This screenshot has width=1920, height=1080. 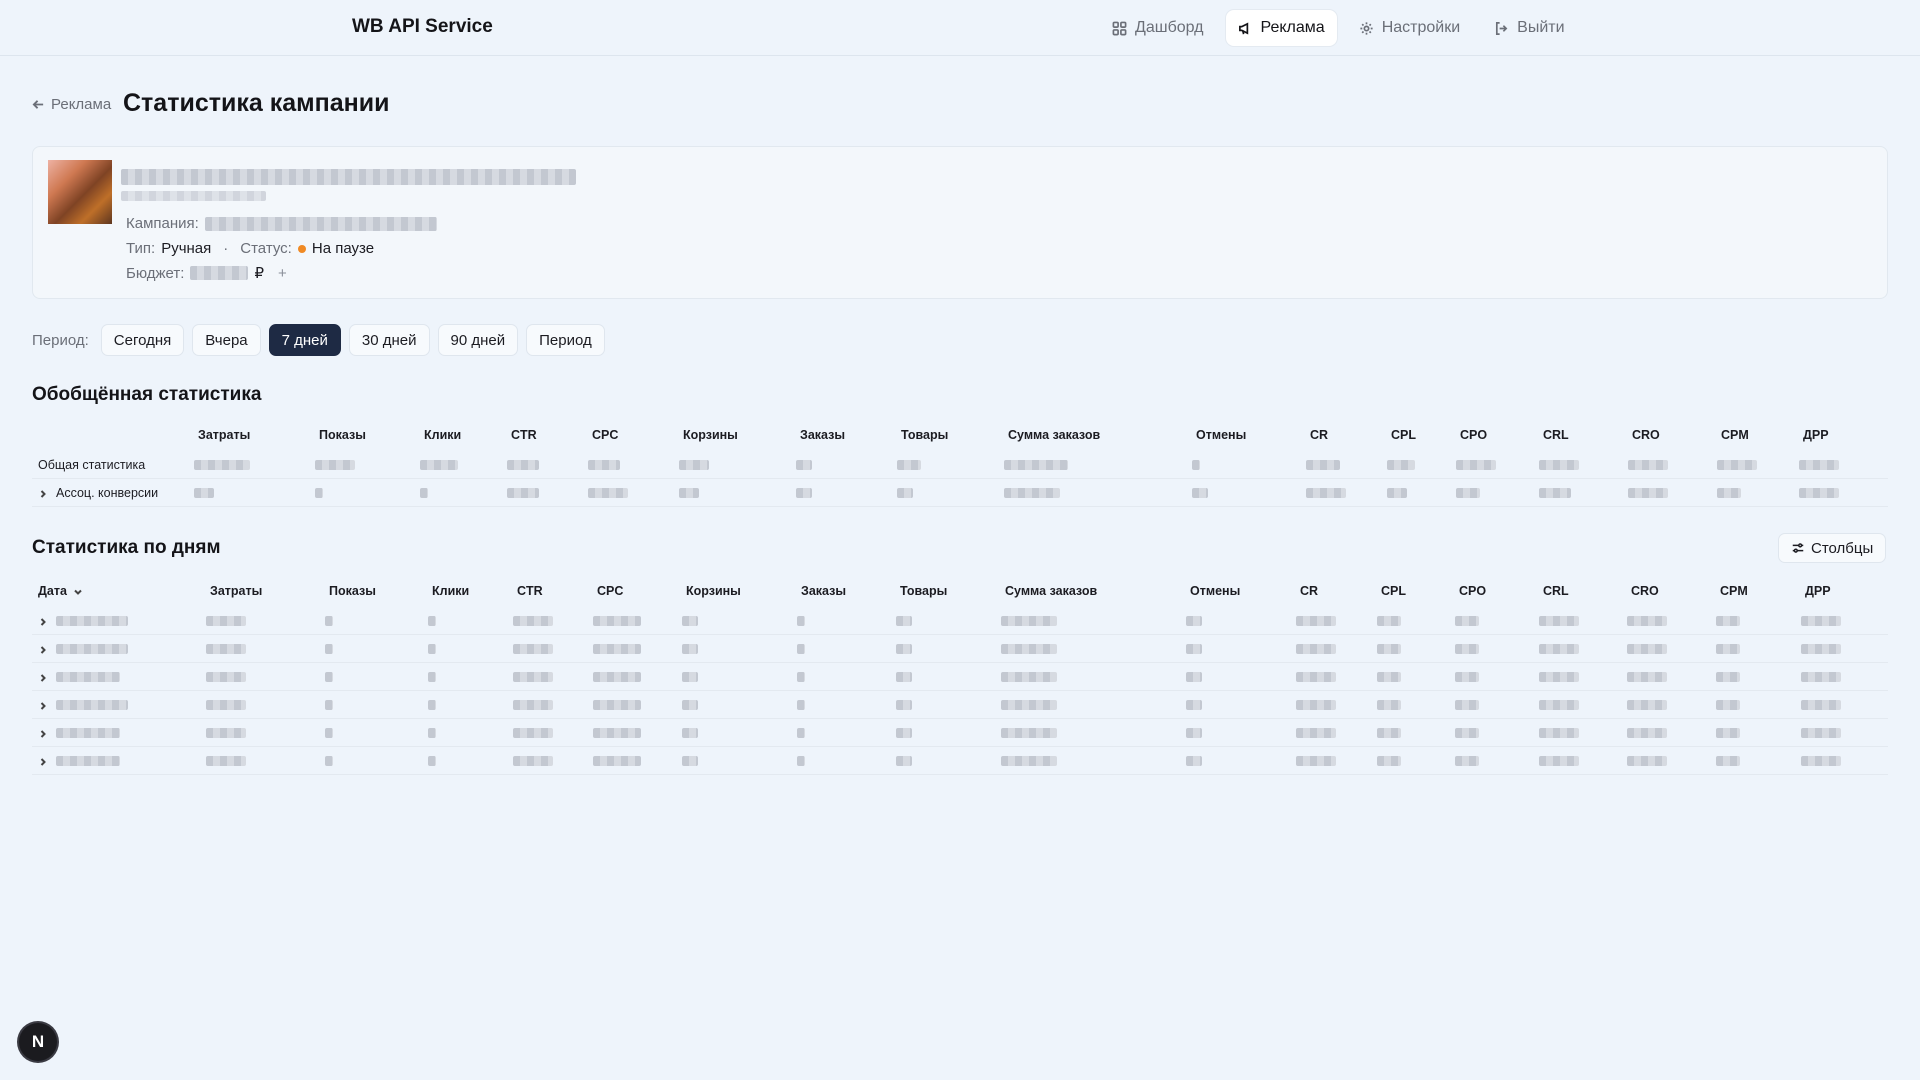 I want to click on daily-col-header: CRO, so click(x=1645, y=591).